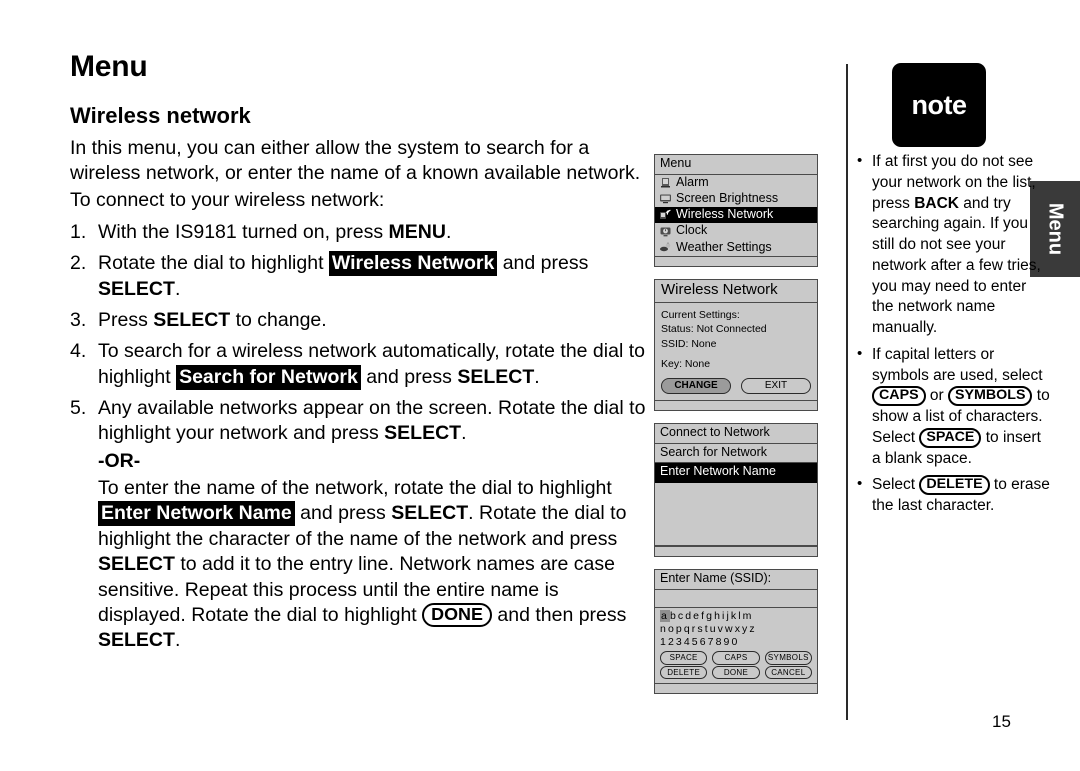 This screenshot has height=771, width=1080. Describe the element at coordinates (665, 247) in the screenshot. I see `weather-icon` at that location.